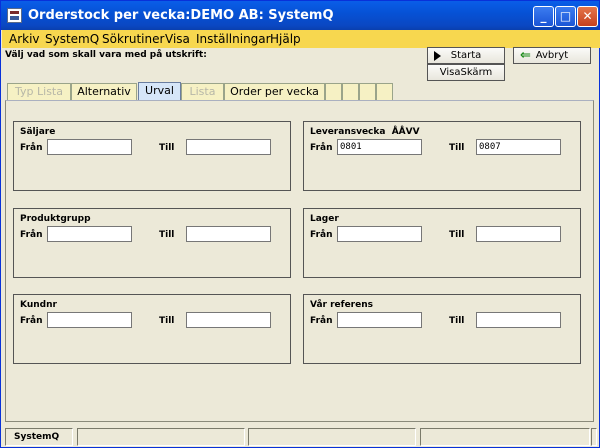  I want to click on var-referens-from-field, so click(379, 320).